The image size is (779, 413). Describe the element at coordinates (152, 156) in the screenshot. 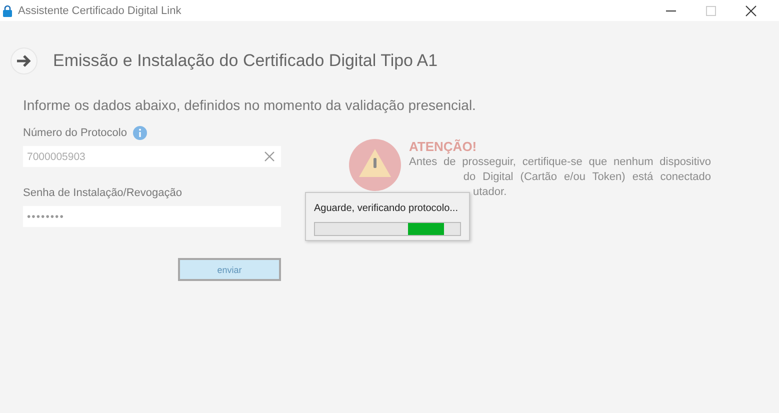

I see `input-field: 7000005903` at that location.